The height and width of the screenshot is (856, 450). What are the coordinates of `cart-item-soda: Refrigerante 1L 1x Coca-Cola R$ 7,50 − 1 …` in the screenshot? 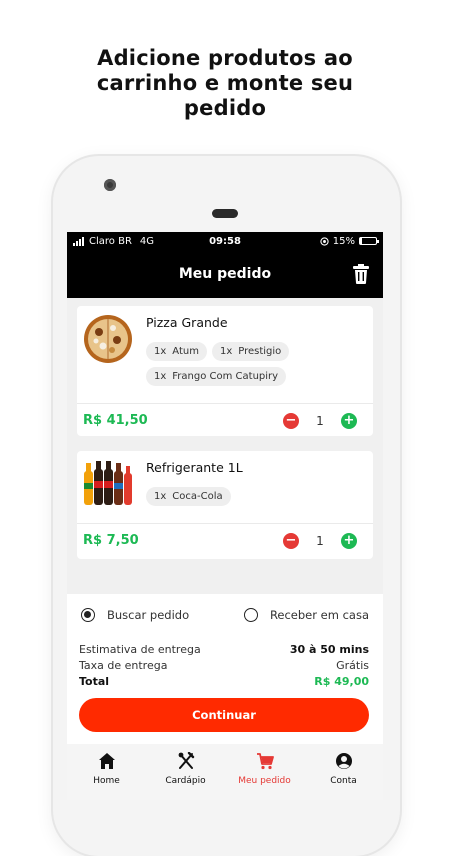 It's located at (225, 505).